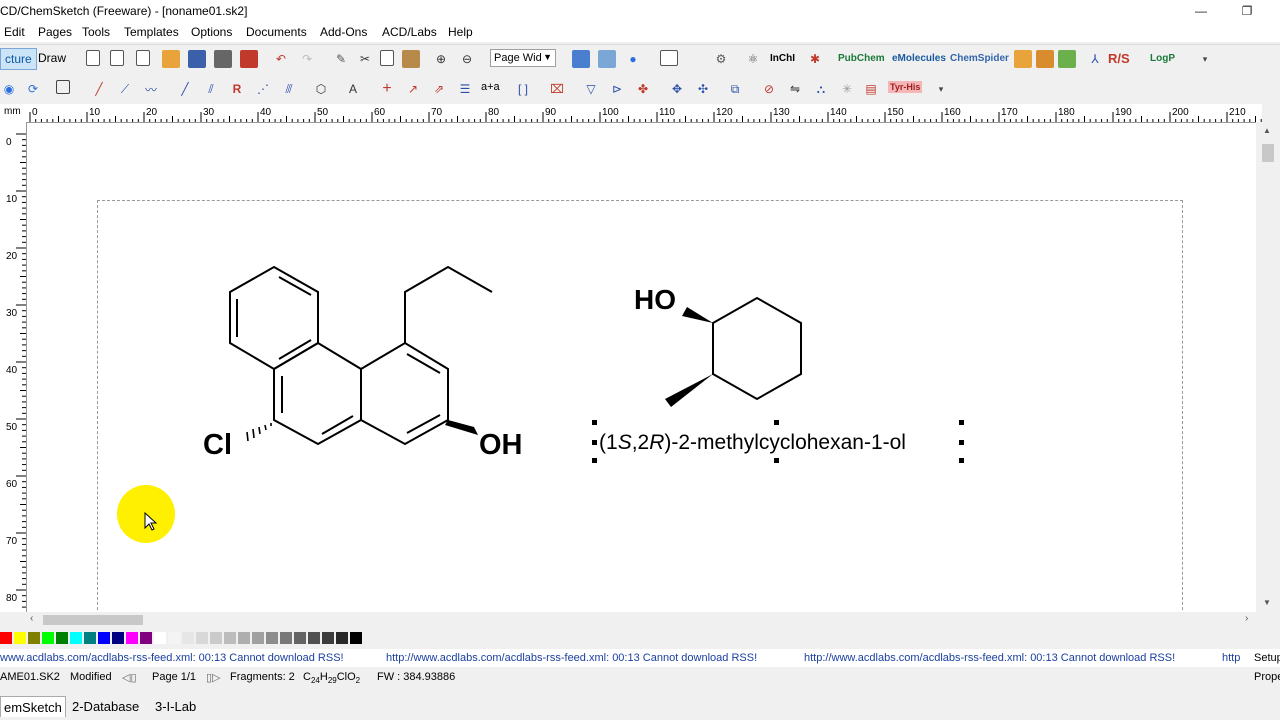  What do you see at coordinates (703, 89) in the screenshot?
I see `align-icon: ✣` at bounding box center [703, 89].